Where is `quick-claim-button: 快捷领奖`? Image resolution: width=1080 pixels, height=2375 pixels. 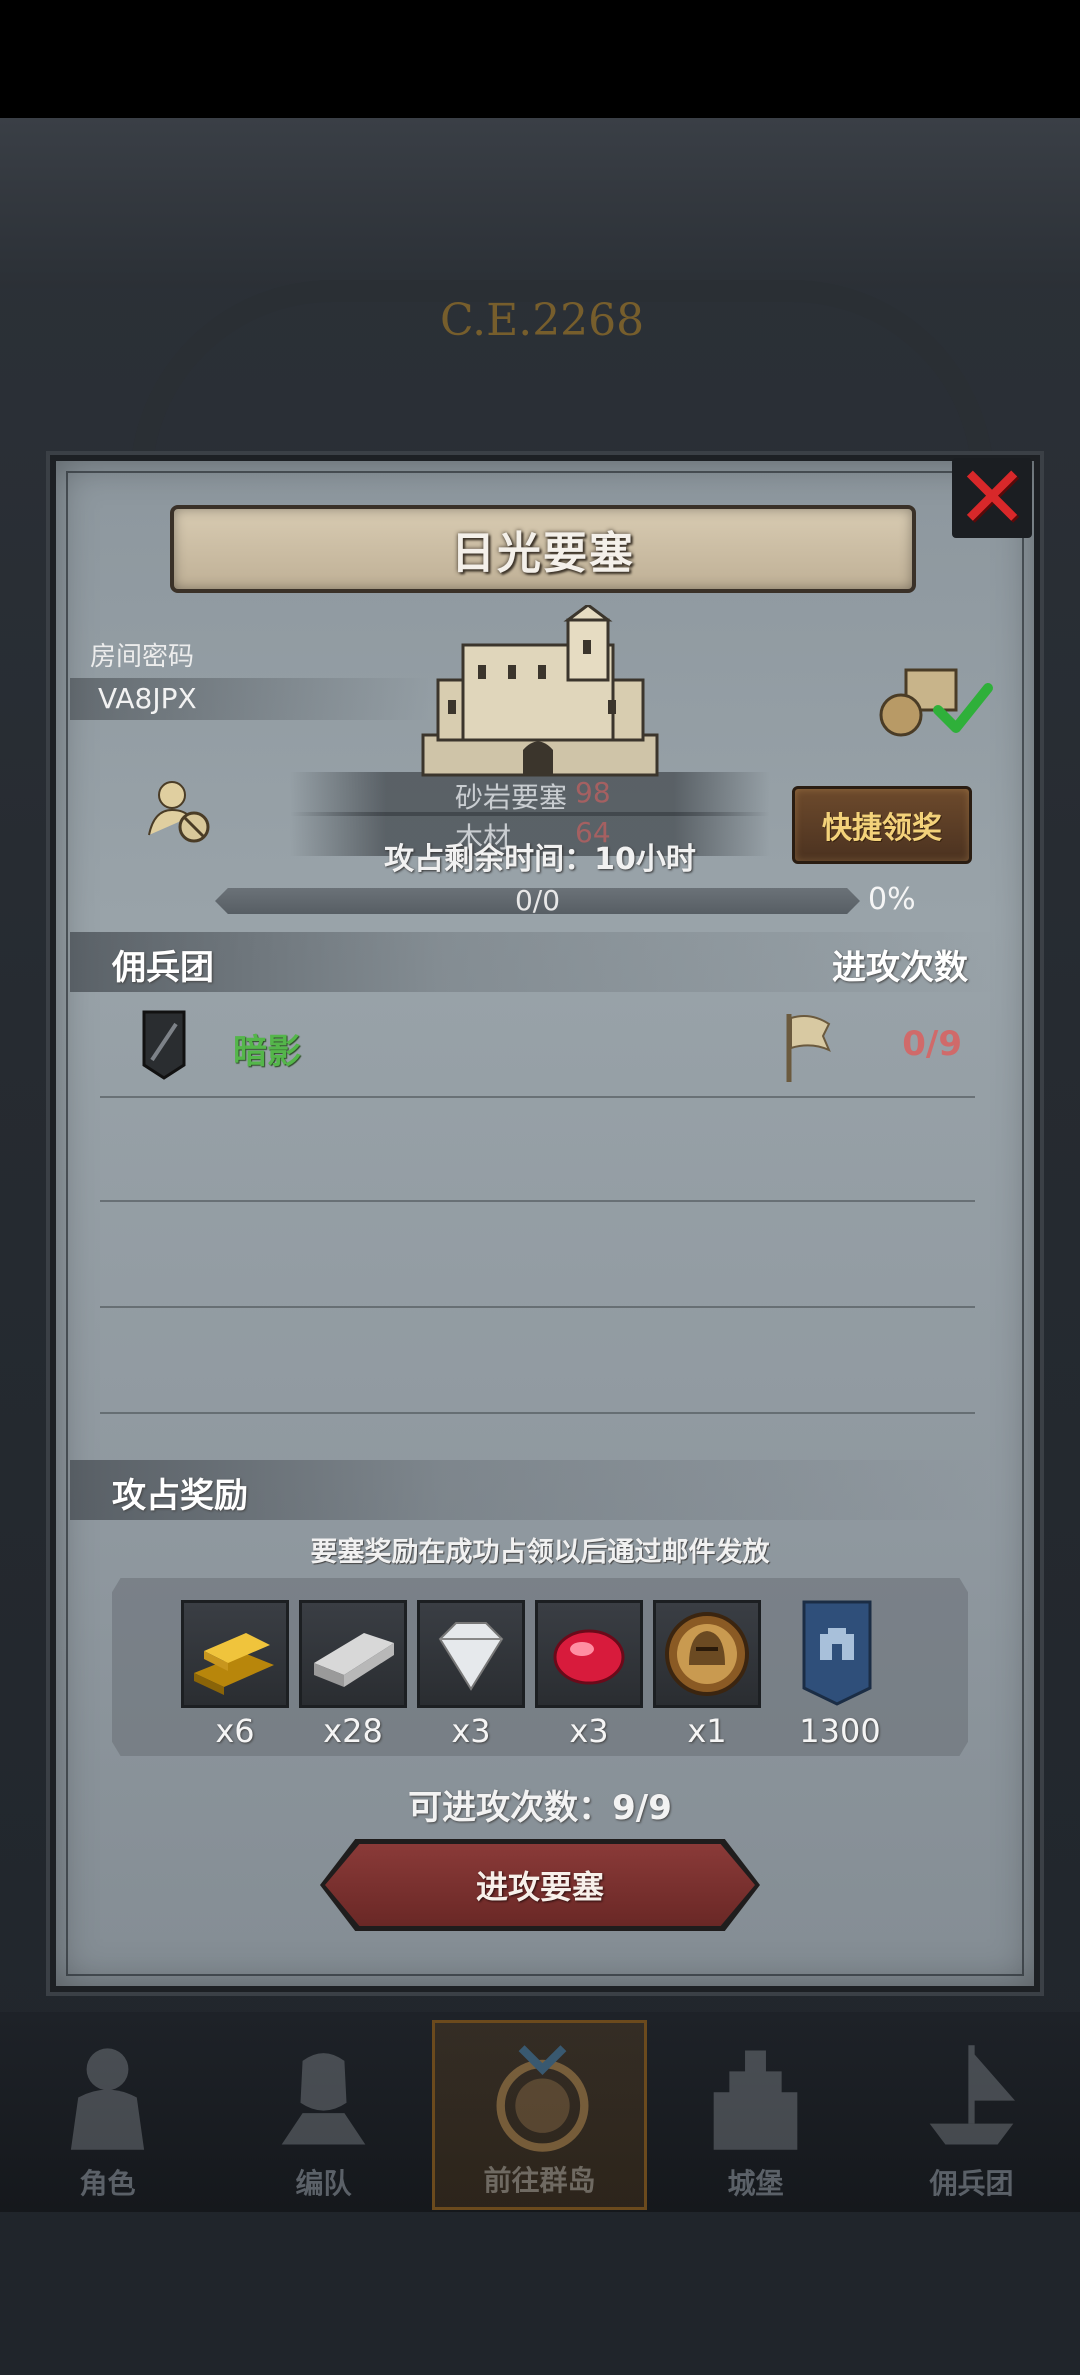
quick-claim-button: 快捷领奖 is located at coordinates (882, 825).